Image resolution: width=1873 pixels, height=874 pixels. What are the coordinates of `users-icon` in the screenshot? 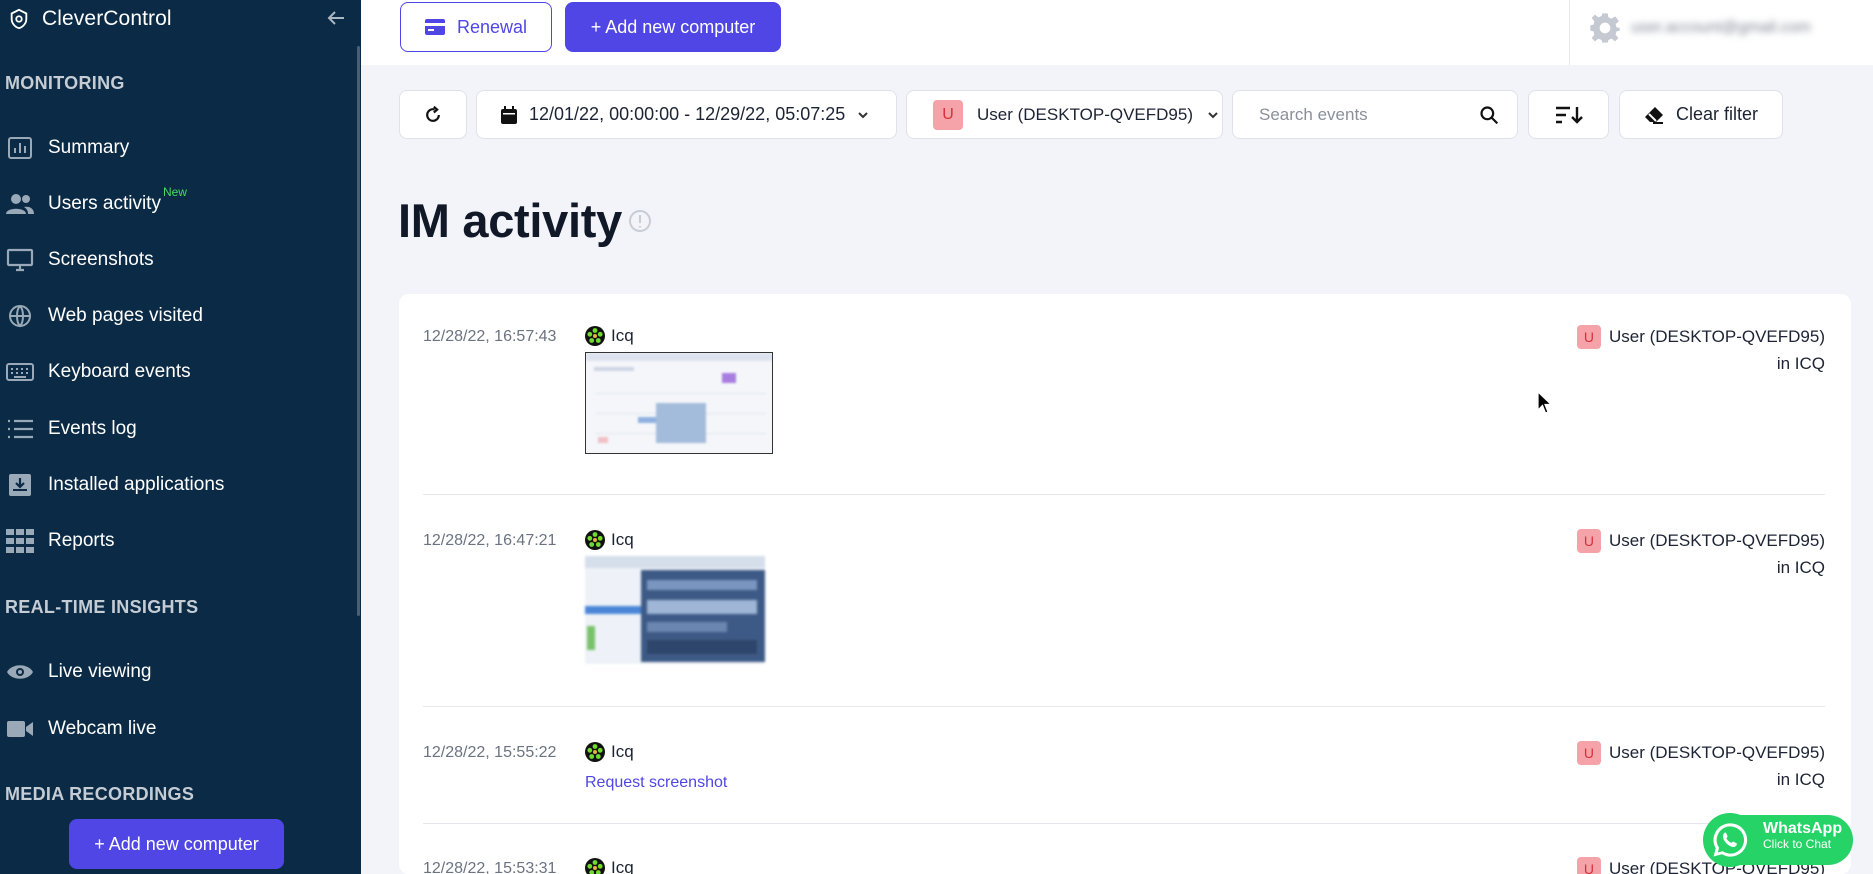 It's located at (20, 204).